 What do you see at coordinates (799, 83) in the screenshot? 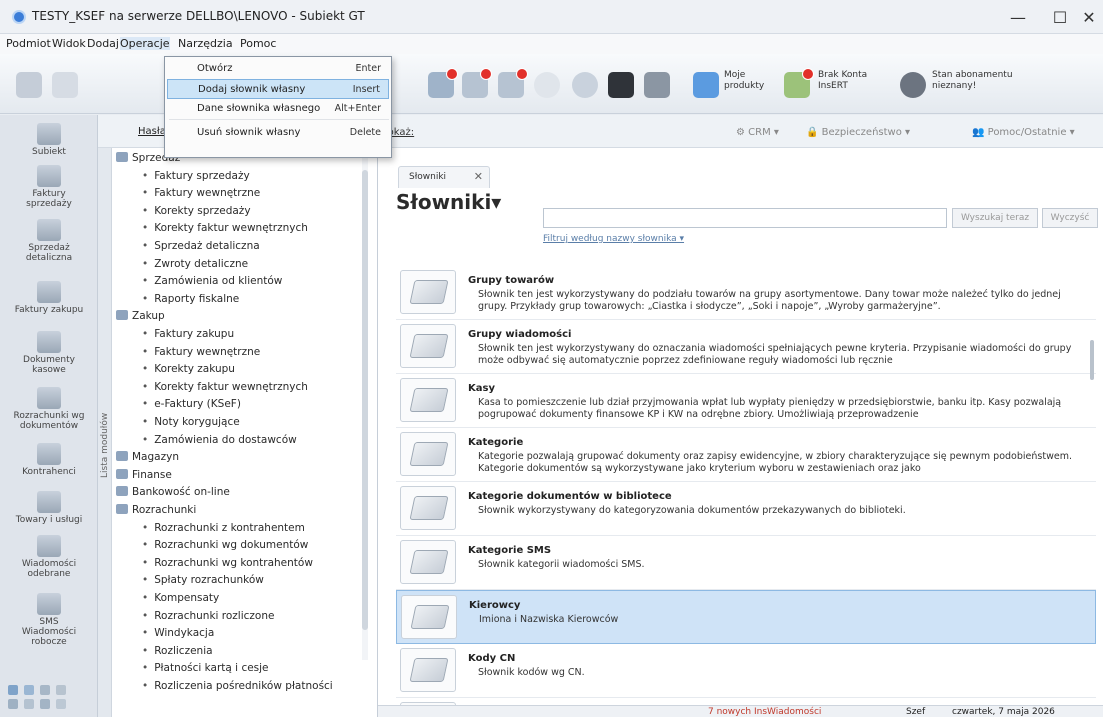
I see `account-icon` at bounding box center [799, 83].